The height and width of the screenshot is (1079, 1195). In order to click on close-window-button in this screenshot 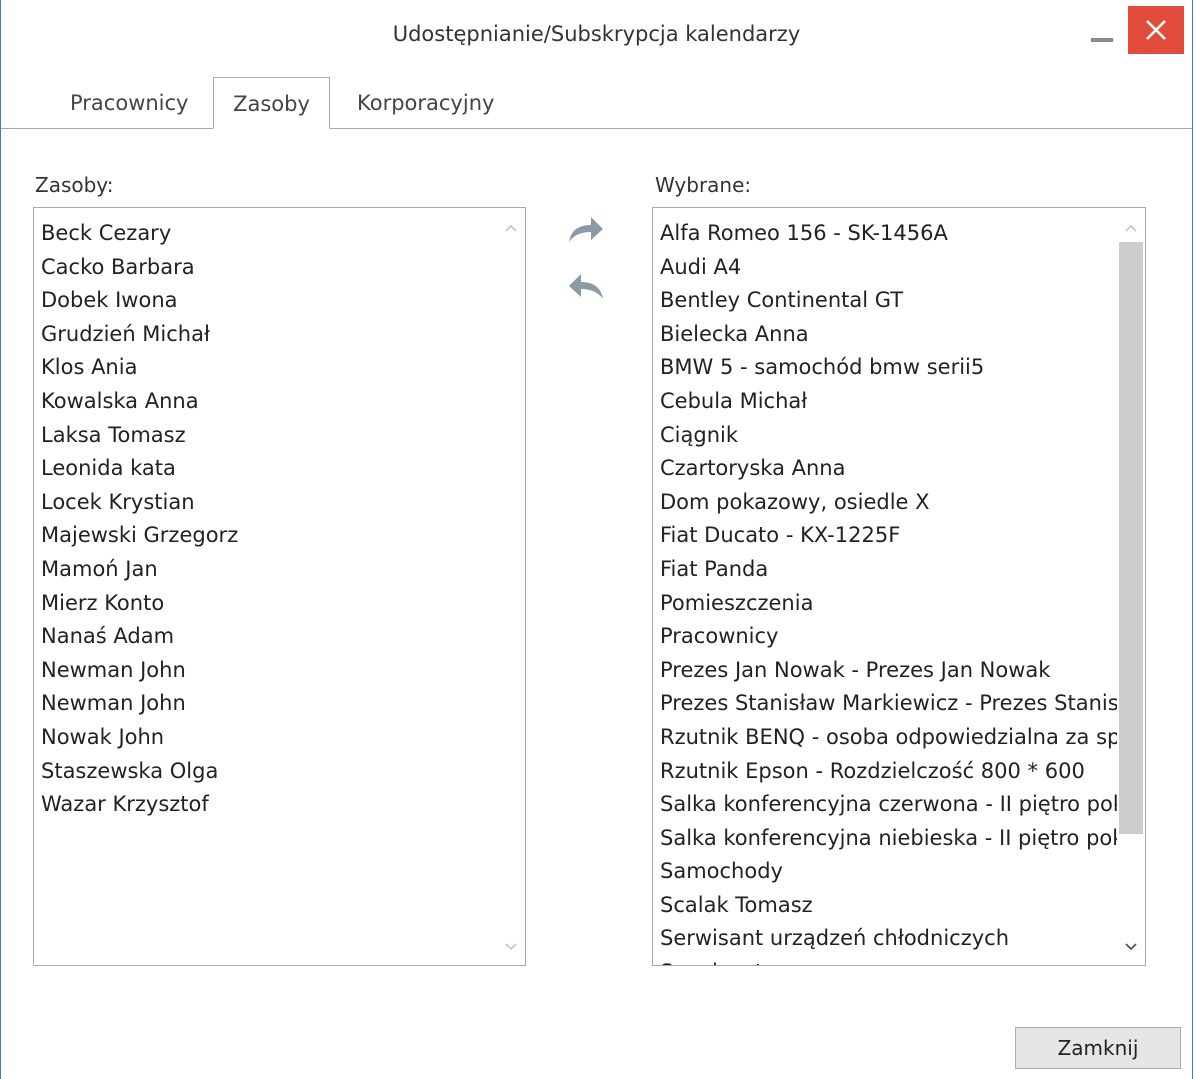, I will do `click(1156, 30)`.